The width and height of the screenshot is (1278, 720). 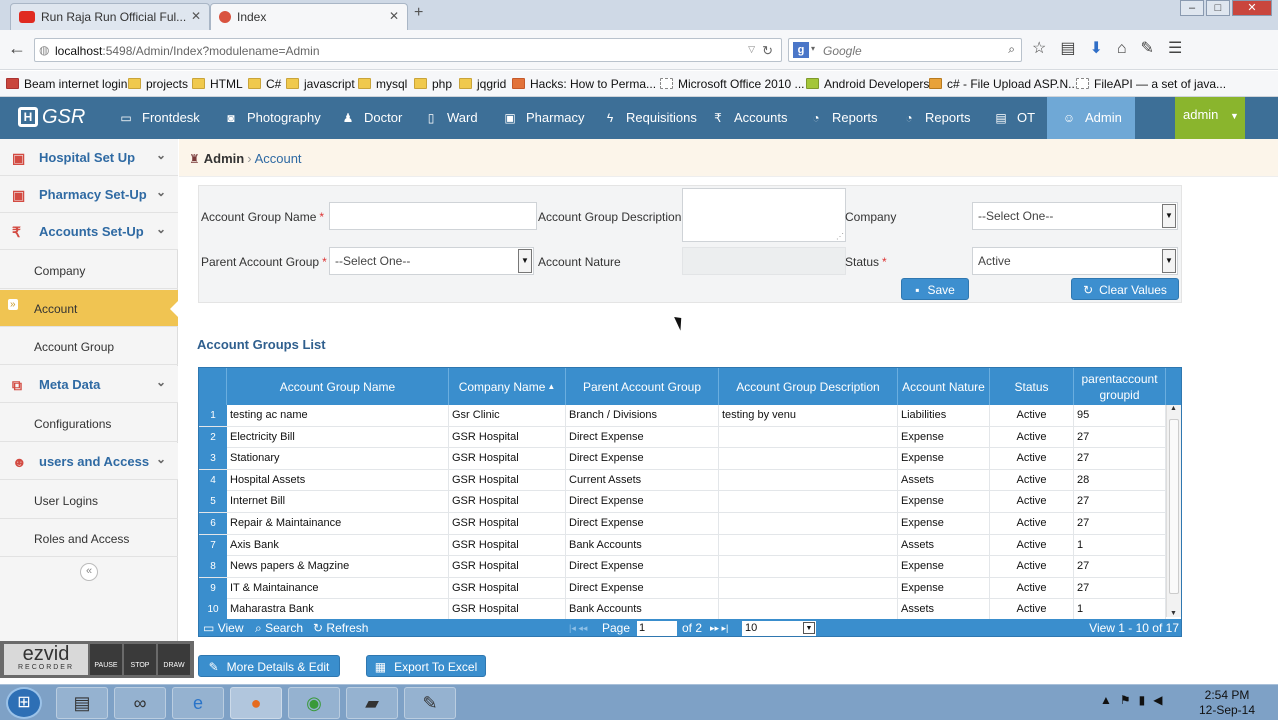 I want to click on more-details-edit-button: ✎ More Details & Edit, so click(x=269, y=666).